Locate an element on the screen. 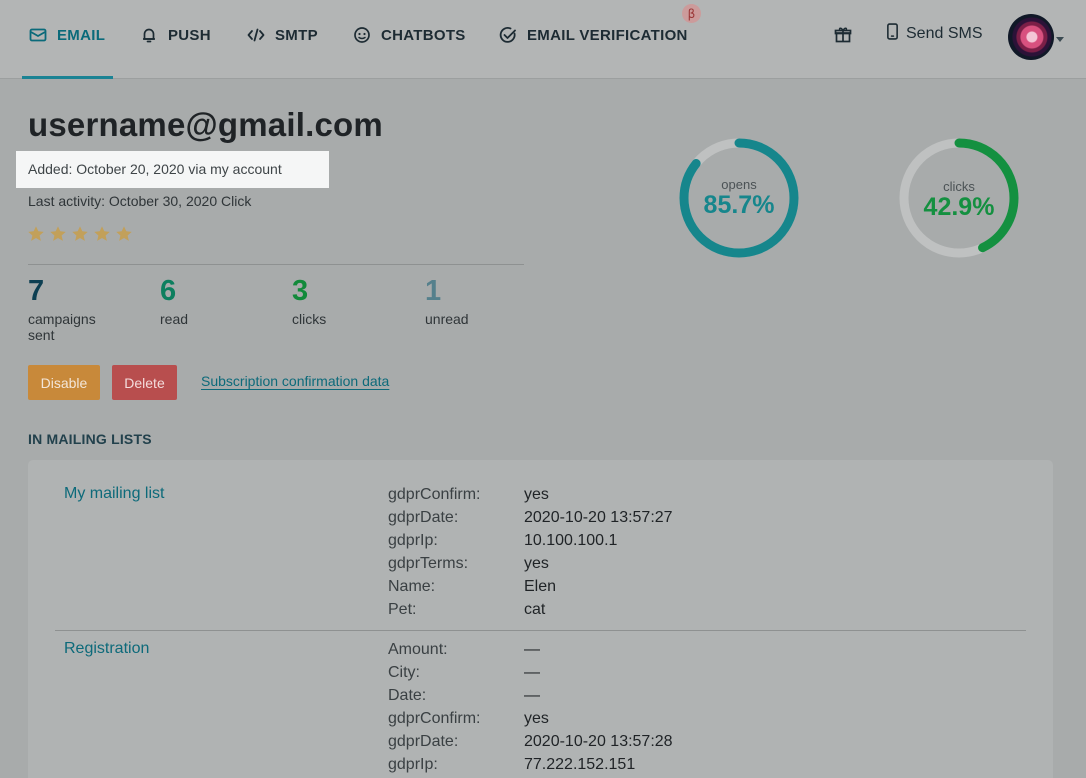  field-row: Name: Elen is located at coordinates (530, 586).